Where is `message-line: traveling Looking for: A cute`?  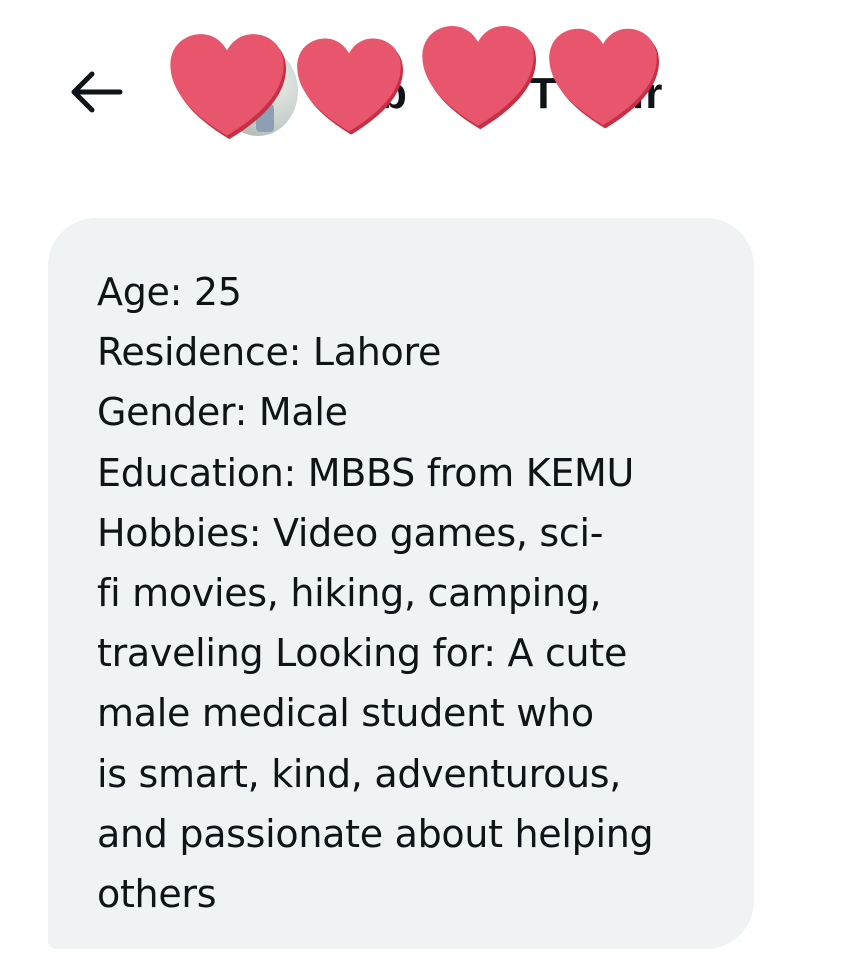 message-line: traveling Looking for: A cute is located at coordinates (362, 653).